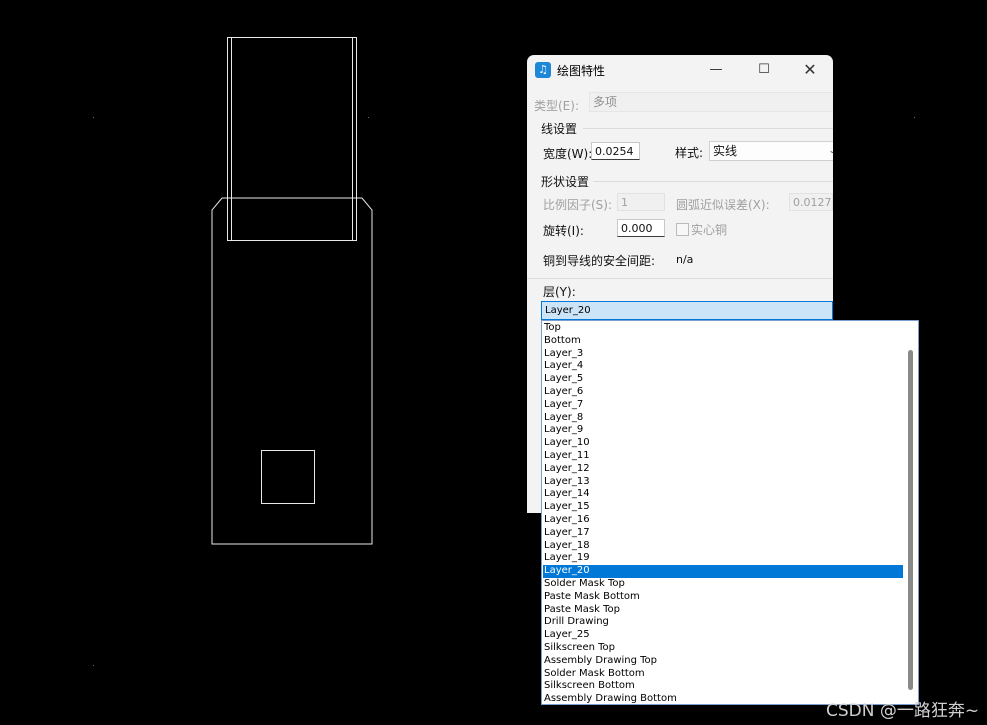 This screenshot has height=725, width=987. Describe the element at coordinates (723, 354) in the screenshot. I see `layer-option: Layer_3` at that location.